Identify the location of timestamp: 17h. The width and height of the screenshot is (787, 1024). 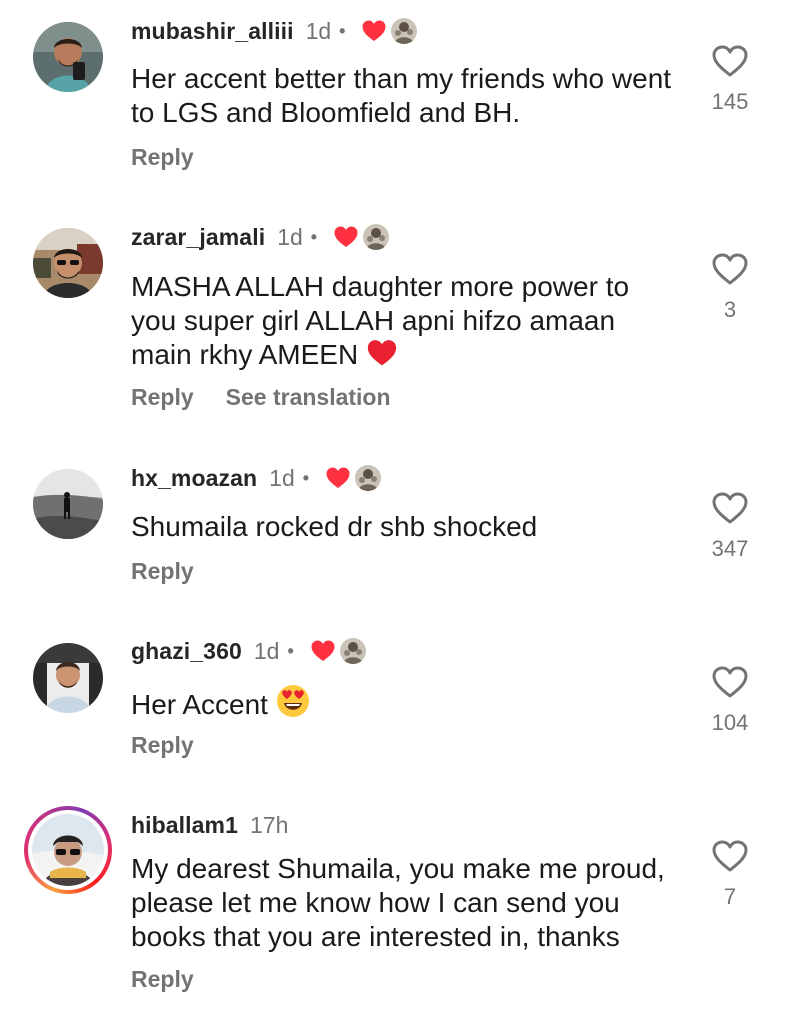
(269, 824).